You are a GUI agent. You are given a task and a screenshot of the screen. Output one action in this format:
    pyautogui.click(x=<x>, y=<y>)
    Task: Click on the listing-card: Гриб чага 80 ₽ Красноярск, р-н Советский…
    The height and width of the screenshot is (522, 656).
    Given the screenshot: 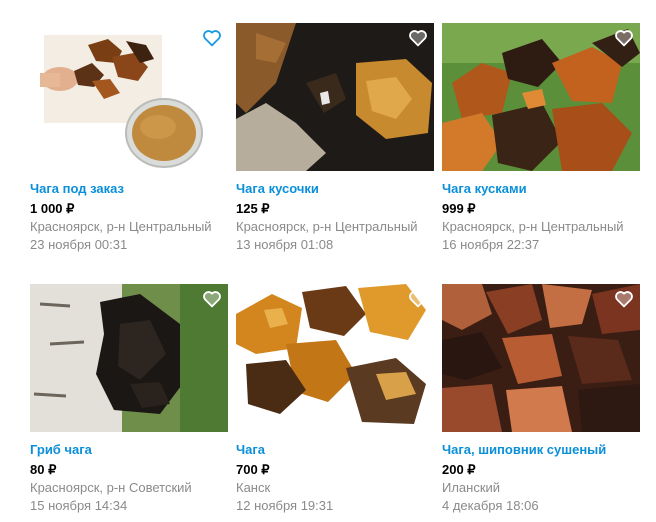 What is the action you would take?
    pyautogui.click(x=129, y=399)
    